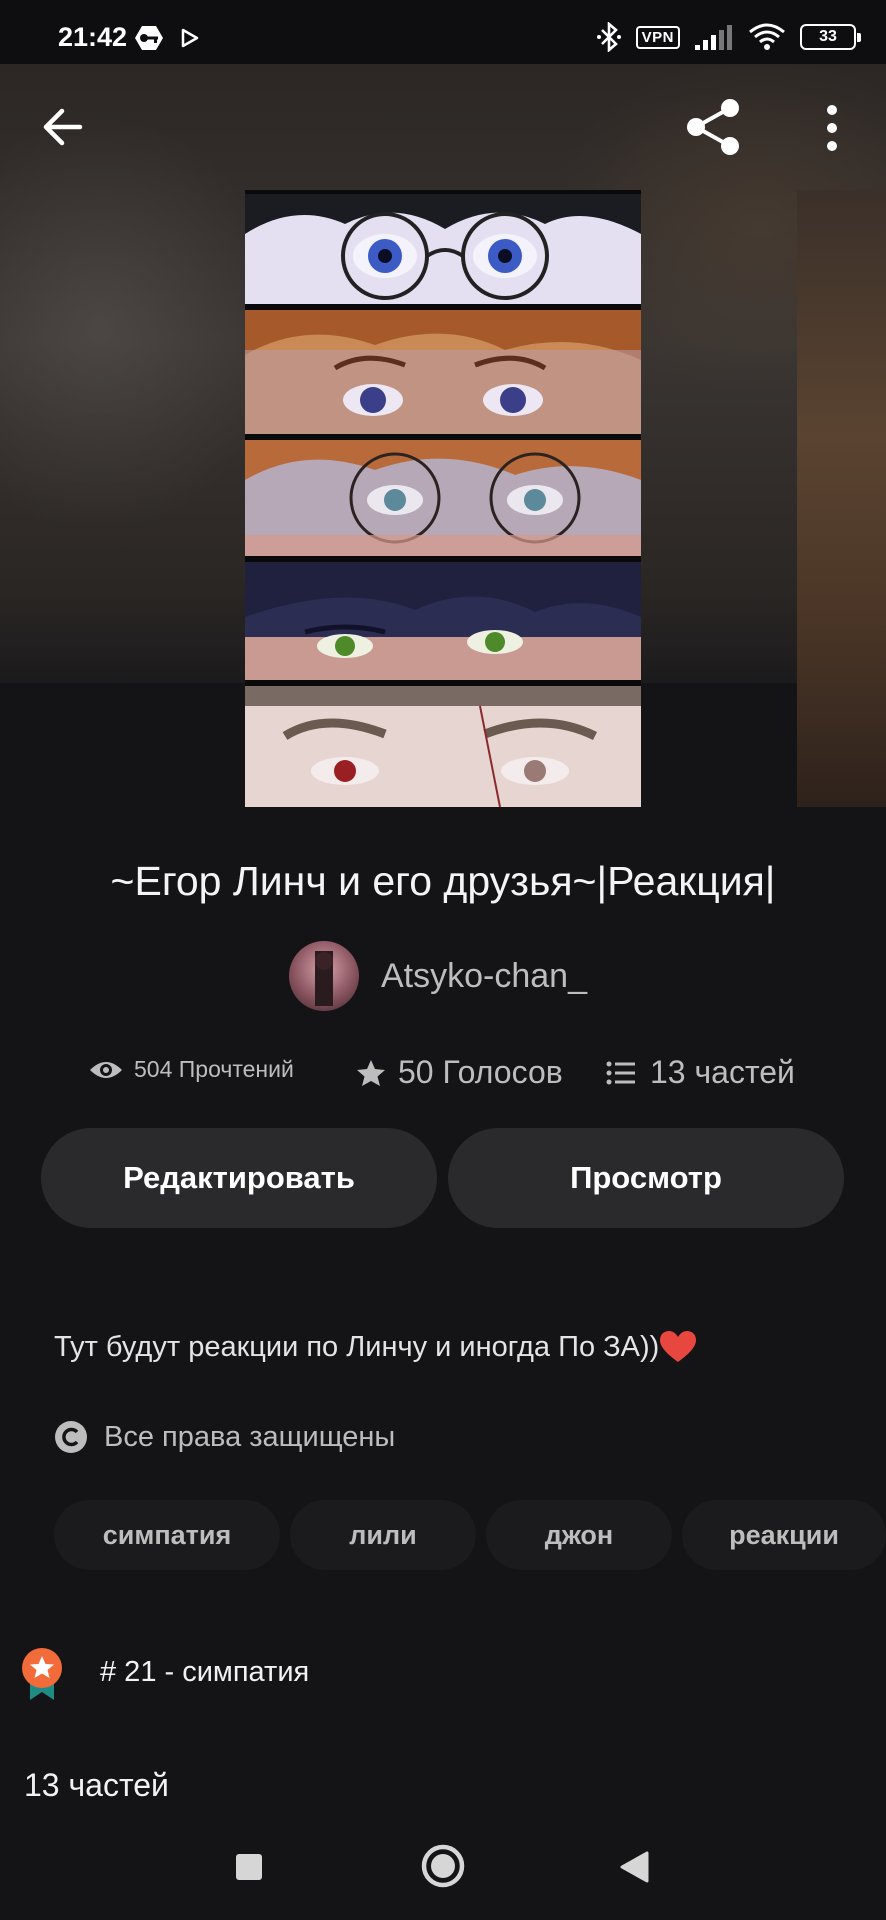 The image size is (886, 1920). Describe the element at coordinates (620, 1072) in the screenshot. I see `list-icon` at that location.